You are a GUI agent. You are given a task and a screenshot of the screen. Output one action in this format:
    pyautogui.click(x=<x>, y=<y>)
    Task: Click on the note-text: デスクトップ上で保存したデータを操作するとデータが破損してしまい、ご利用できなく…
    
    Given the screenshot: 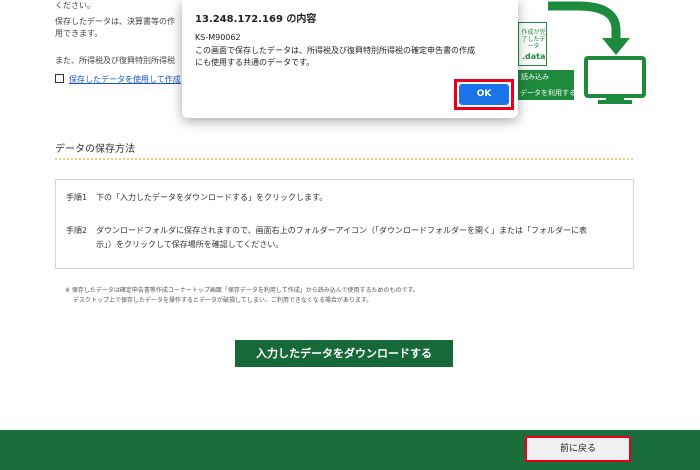 What is the action you would take?
    pyautogui.click(x=223, y=300)
    